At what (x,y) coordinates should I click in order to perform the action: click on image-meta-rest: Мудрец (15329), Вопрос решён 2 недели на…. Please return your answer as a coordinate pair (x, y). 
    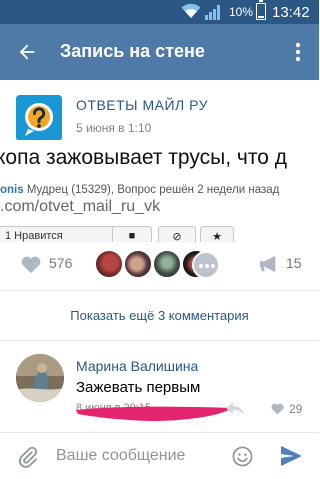
    Looking at the image, I should click on (151, 190).